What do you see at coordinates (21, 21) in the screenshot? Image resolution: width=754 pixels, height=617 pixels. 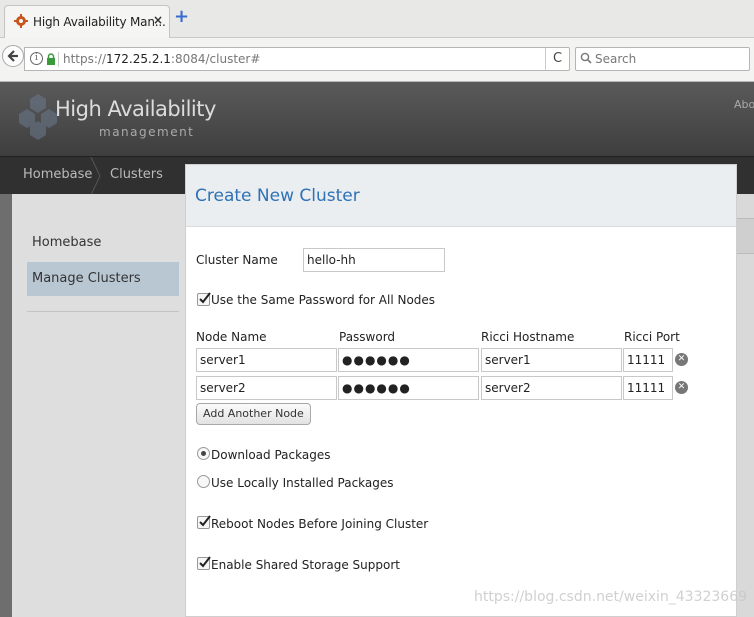 I see `gear-favicon-icon` at bounding box center [21, 21].